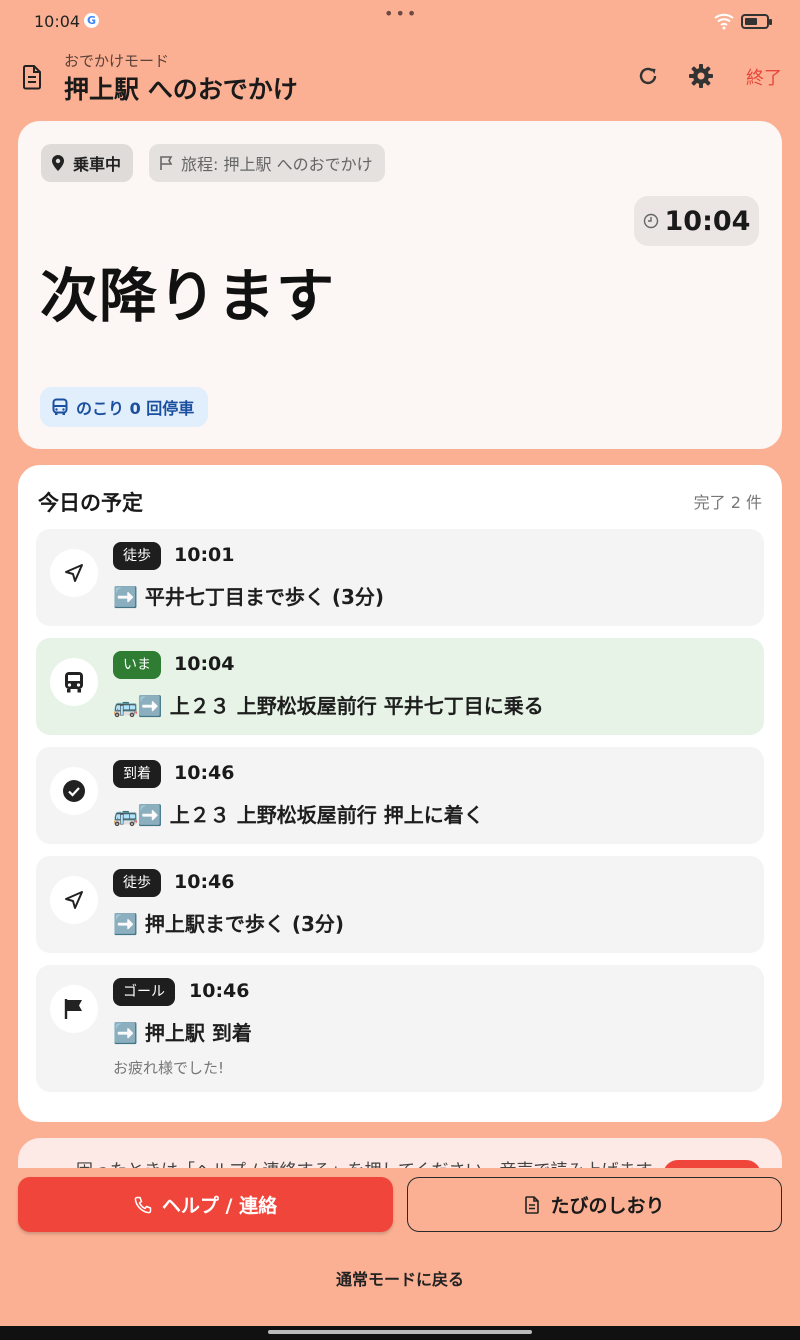 The height and width of the screenshot is (1340, 800). What do you see at coordinates (607, 1206) in the screenshot?
I see `guide-button-label: たびのしおり` at bounding box center [607, 1206].